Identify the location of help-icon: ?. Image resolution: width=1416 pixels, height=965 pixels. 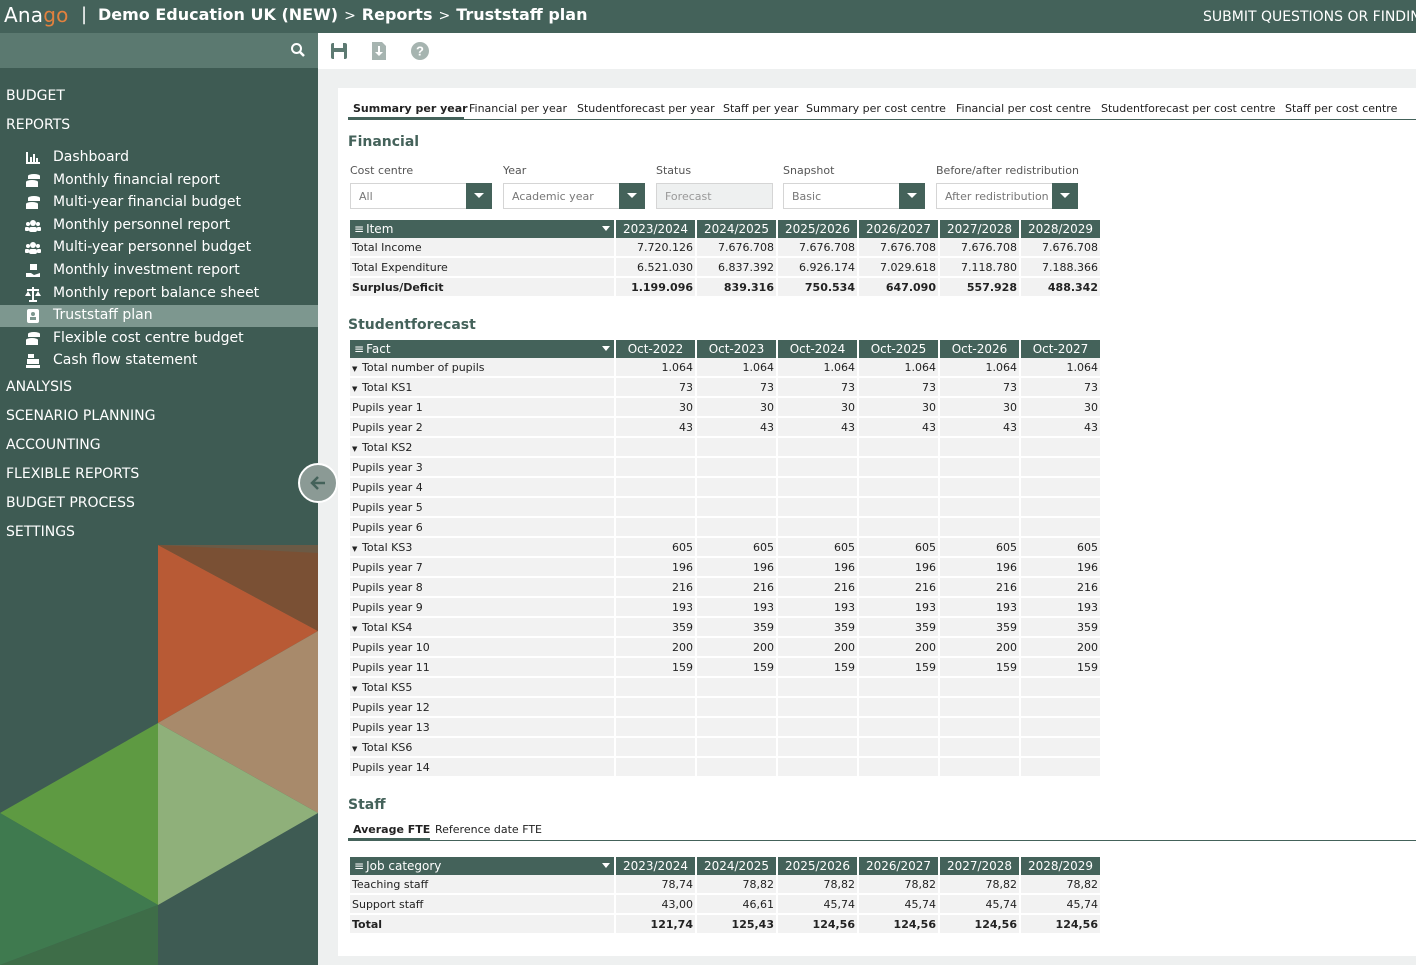
(420, 51).